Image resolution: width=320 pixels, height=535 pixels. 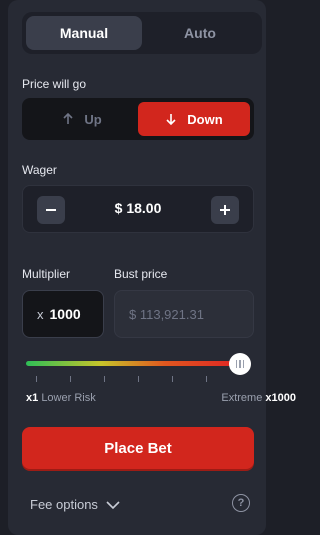 I want to click on wager-input: $ 18.00, so click(x=138, y=209).